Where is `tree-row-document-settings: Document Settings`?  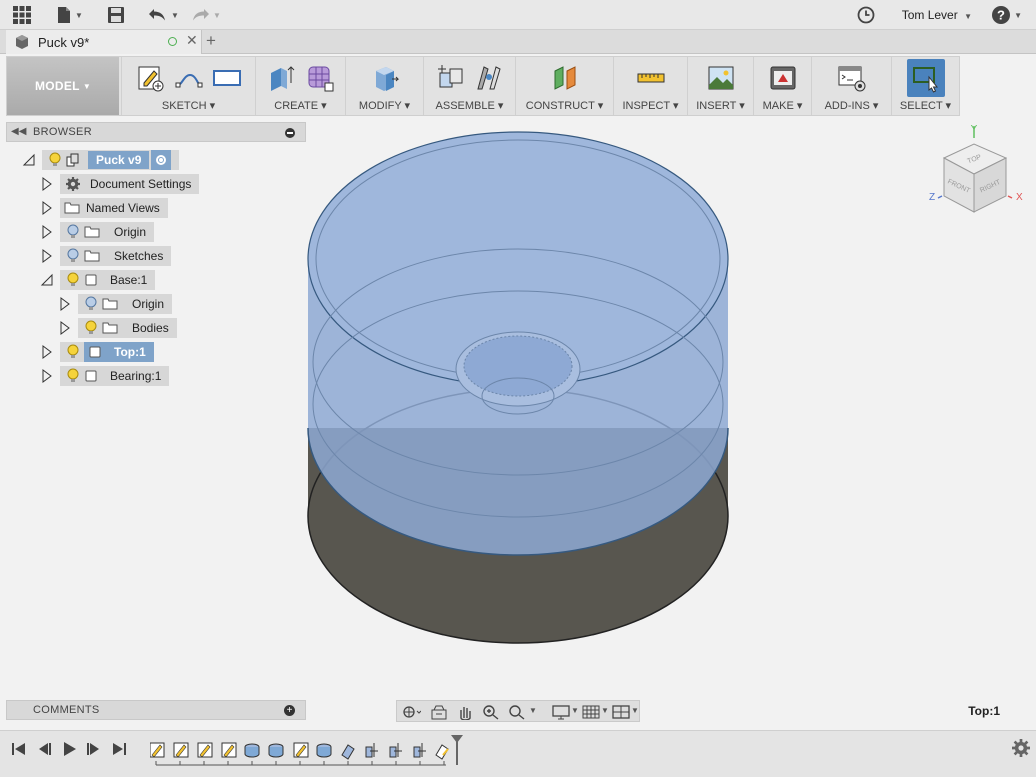 tree-row-document-settings: Document Settings is located at coordinates (138, 184).